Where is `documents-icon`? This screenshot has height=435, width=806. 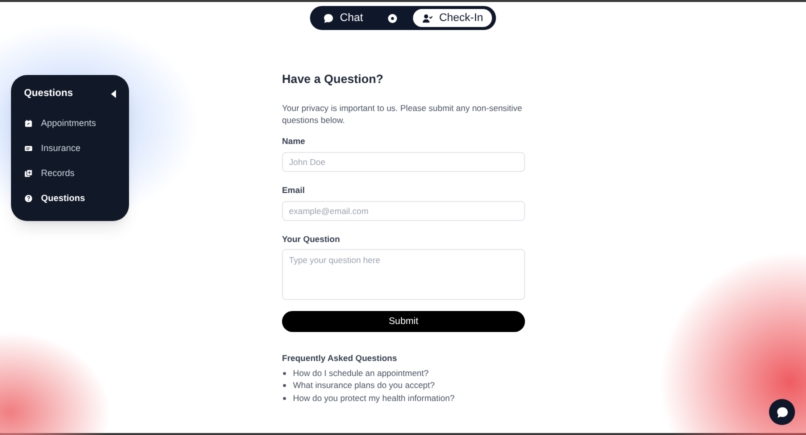
documents-icon is located at coordinates (28, 173).